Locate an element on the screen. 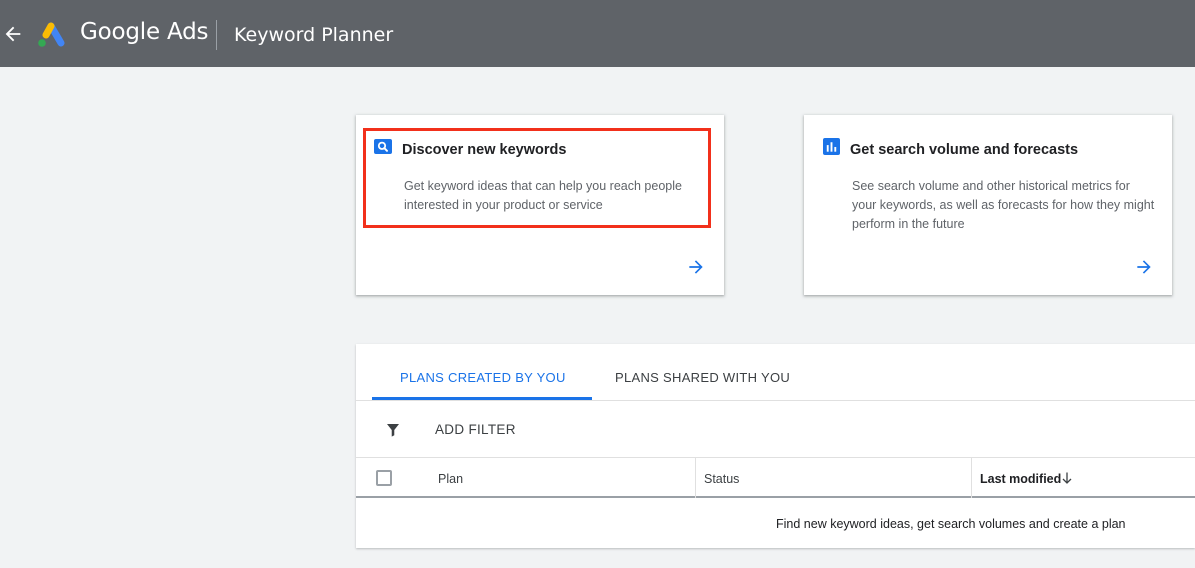 The height and width of the screenshot is (568, 1195). brand-name: Google Ads is located at coordinates (144, 32).